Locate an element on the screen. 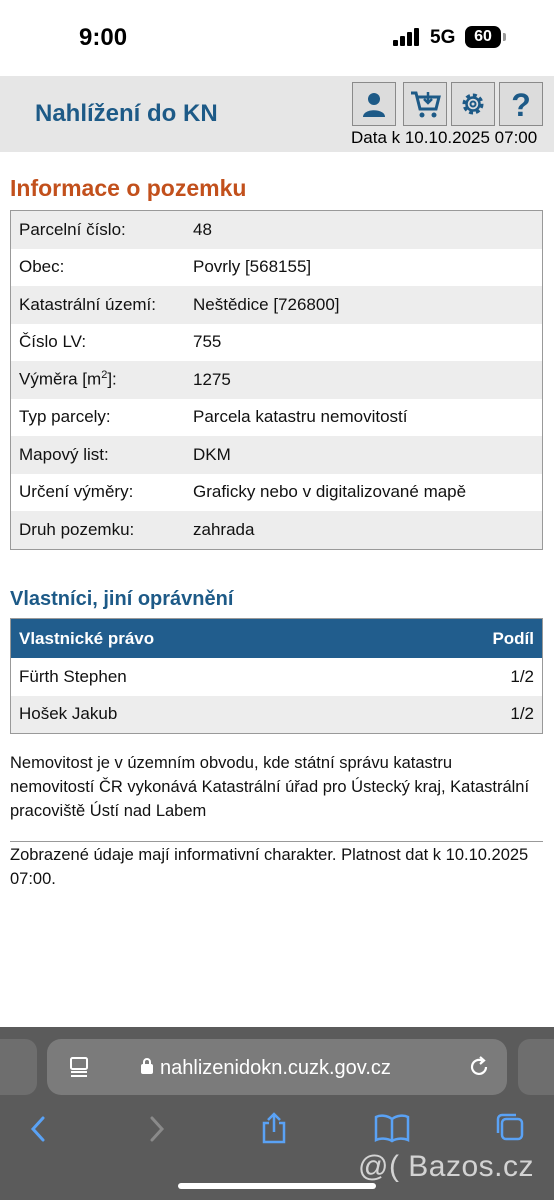 Image resolution: width=554 pixels, height=1200 pixels. row-value: DKM is located at coordinates (212, 454).